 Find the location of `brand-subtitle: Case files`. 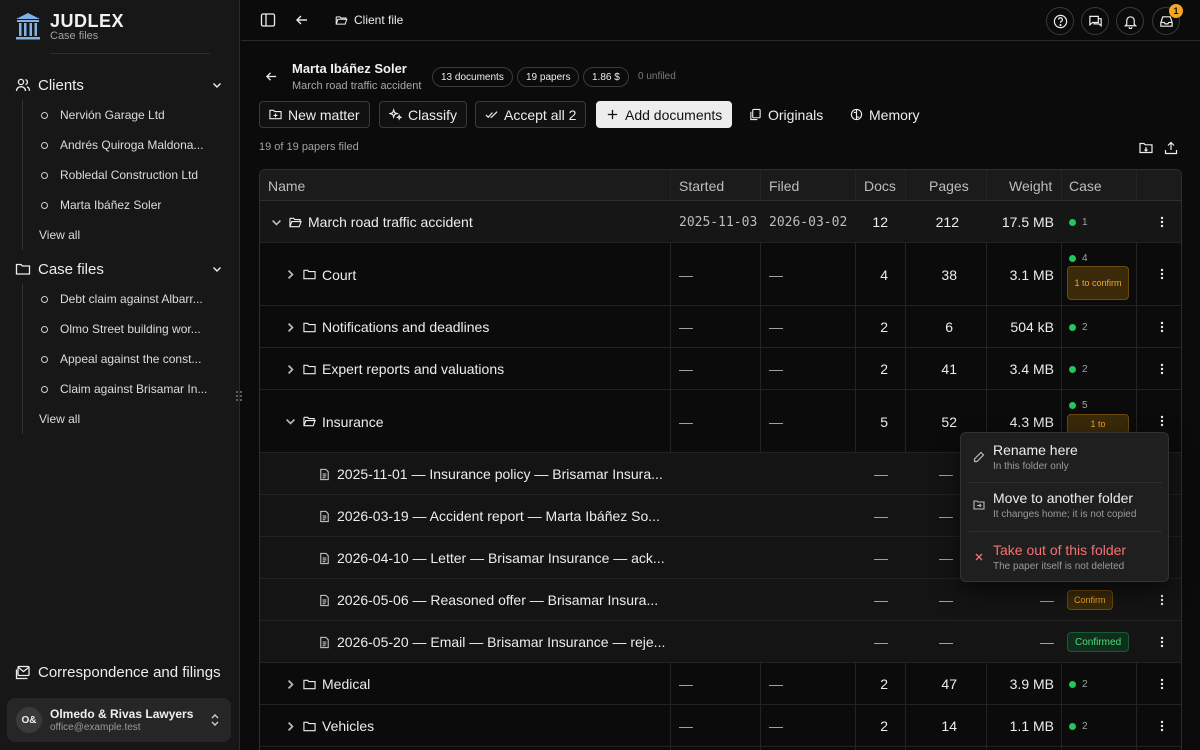

brand-subtitle: Case files is located at coordinates (74, 35).